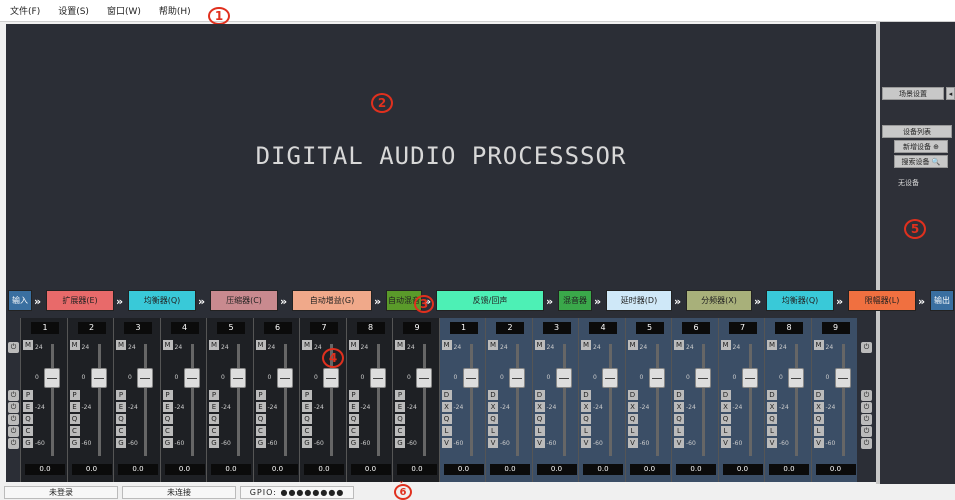  I want to click on chain-module-8: 延时器(D), so click(639, 300).